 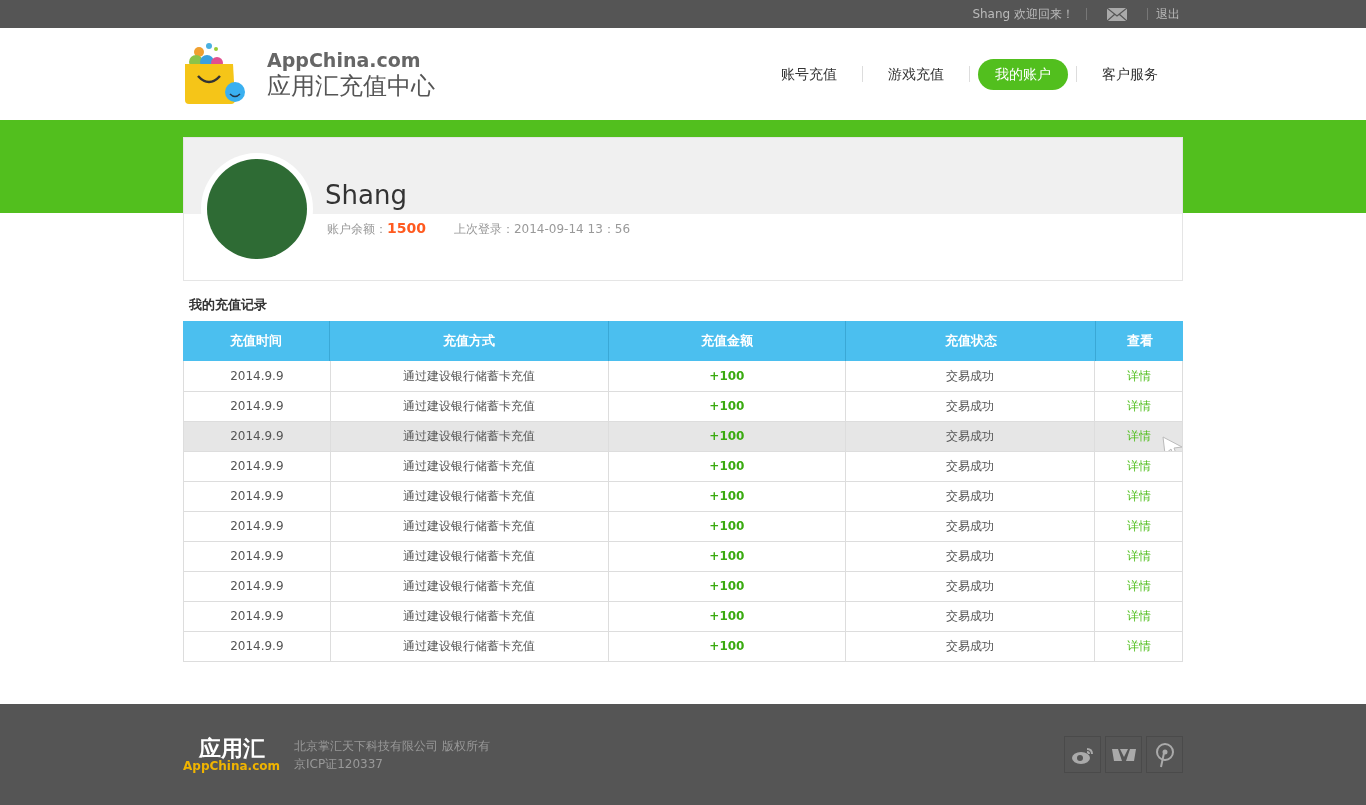 What do you see at coordinates (231, 765) in the screenshot?
I see `footer-logo-brand: AppChina.com` at bounding box center [231, 765].